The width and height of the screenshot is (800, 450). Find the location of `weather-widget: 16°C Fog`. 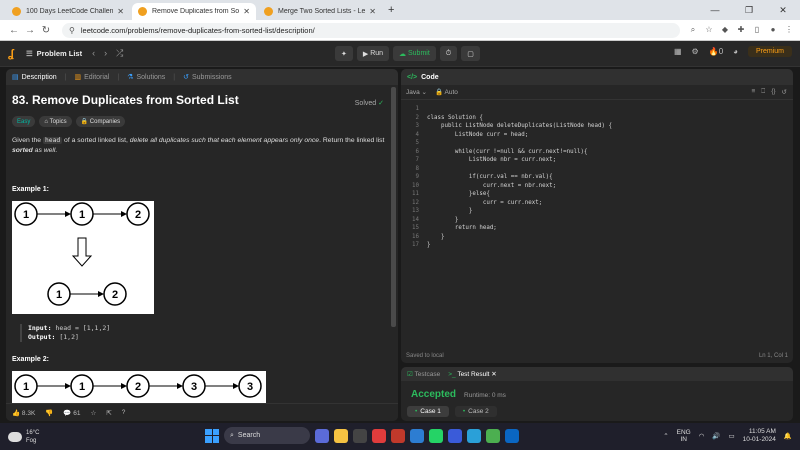

weather-widget: 16°C Fog is located at coordinates (60, 437).